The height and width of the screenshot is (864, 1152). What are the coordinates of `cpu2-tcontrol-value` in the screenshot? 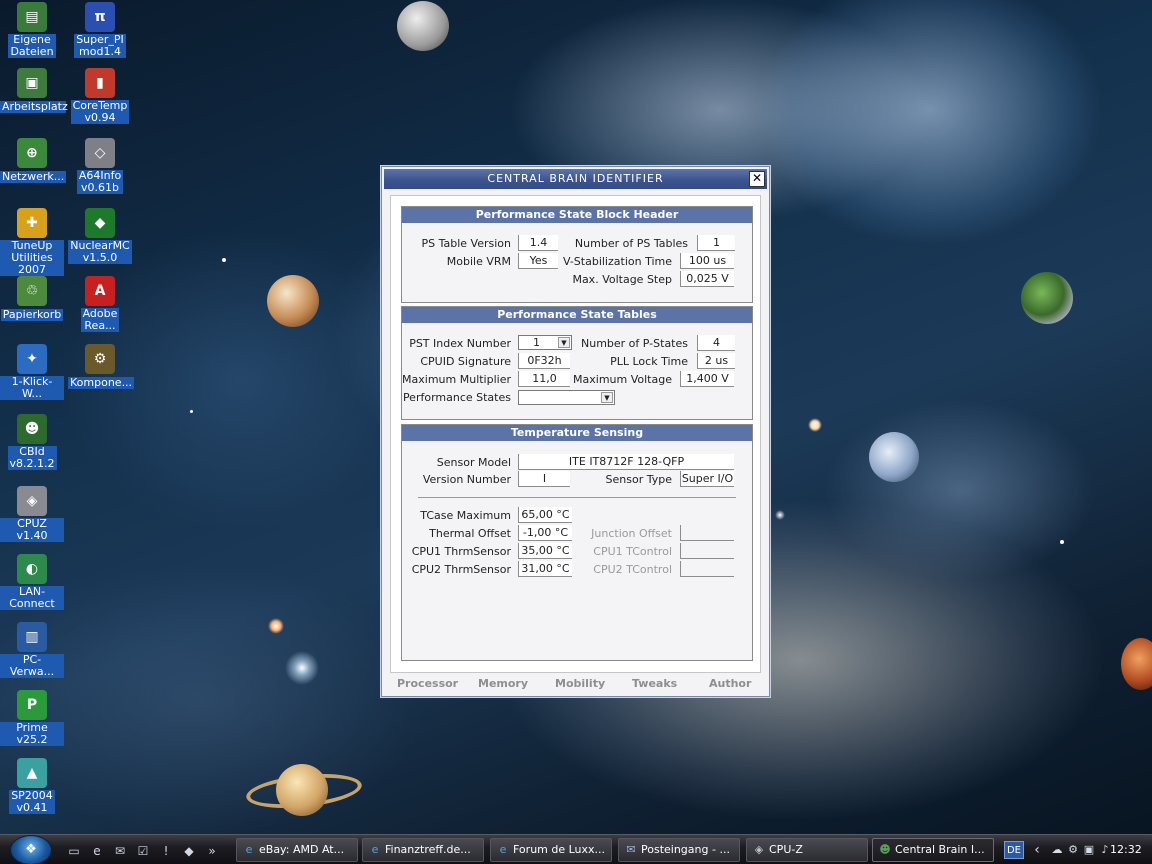 It's located at (707, 569).